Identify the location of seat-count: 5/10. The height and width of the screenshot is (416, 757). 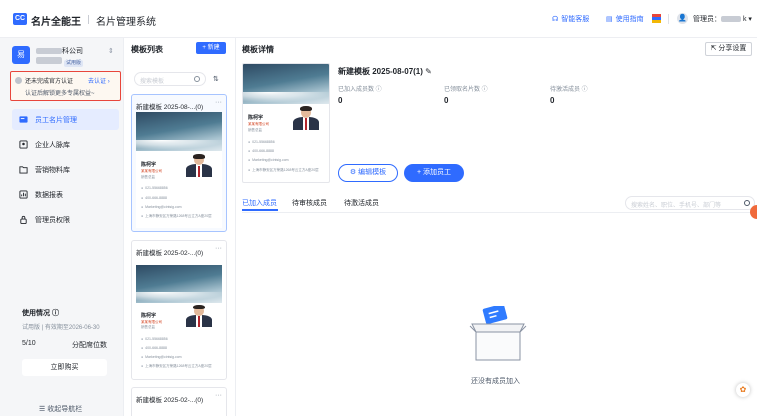
(29, 343).